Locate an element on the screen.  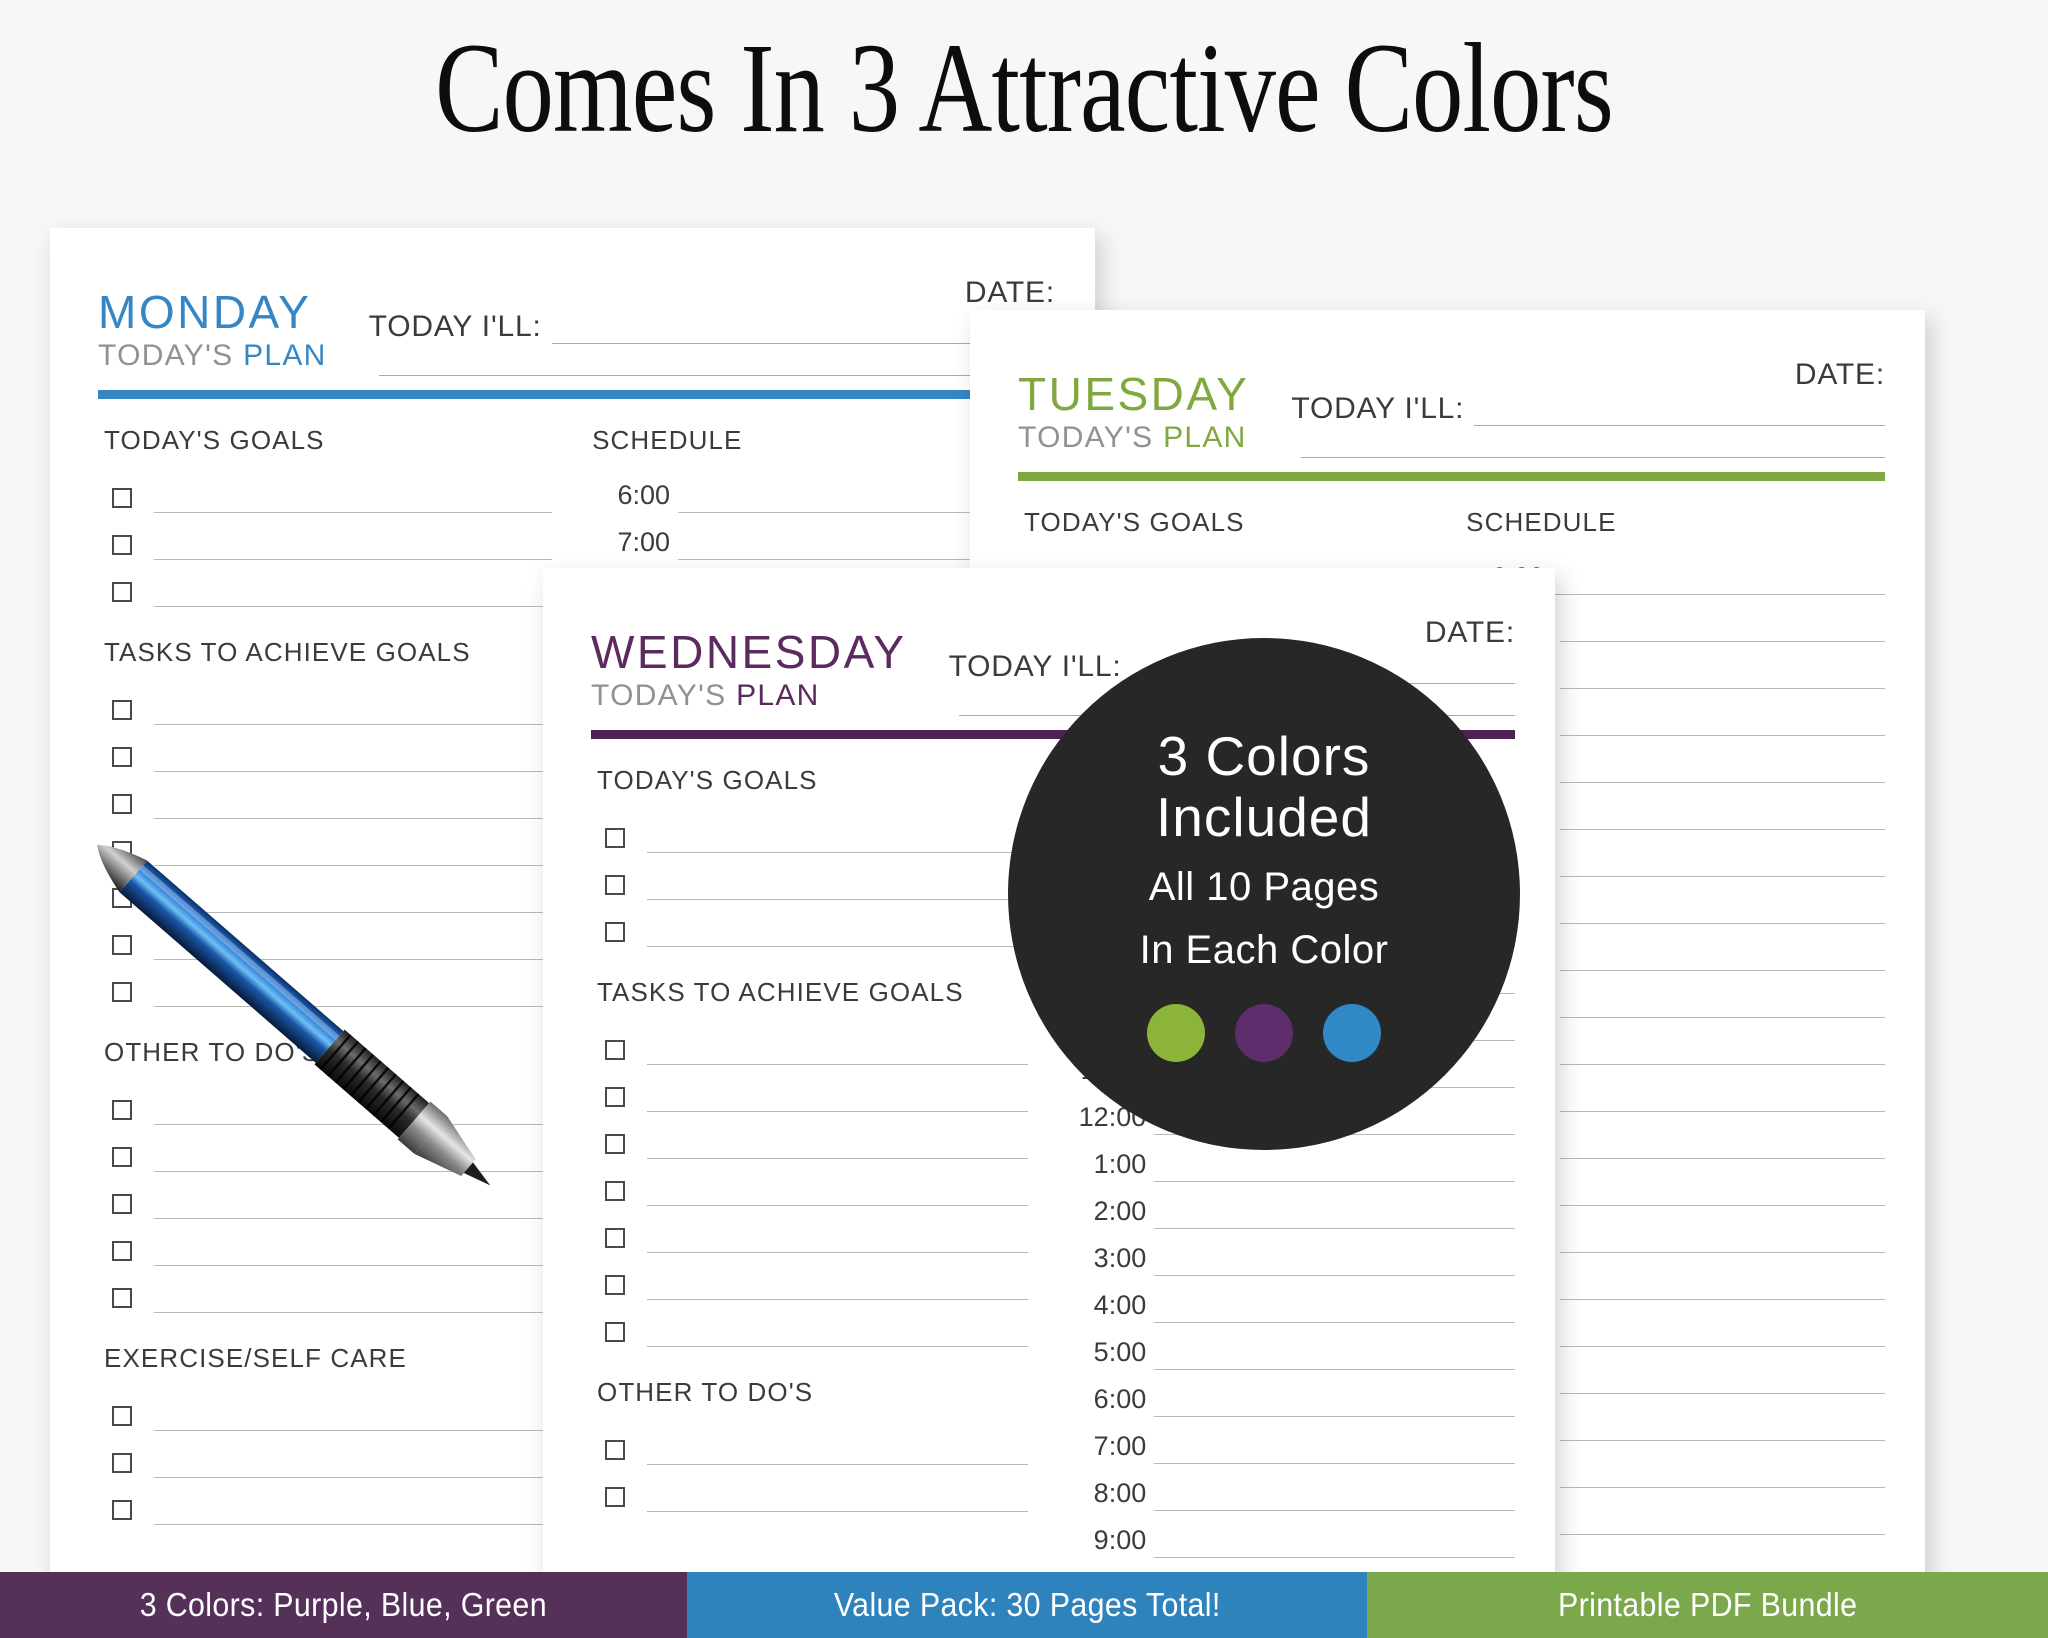
today-ill-writing-line is located at coordinates (1679, 410).